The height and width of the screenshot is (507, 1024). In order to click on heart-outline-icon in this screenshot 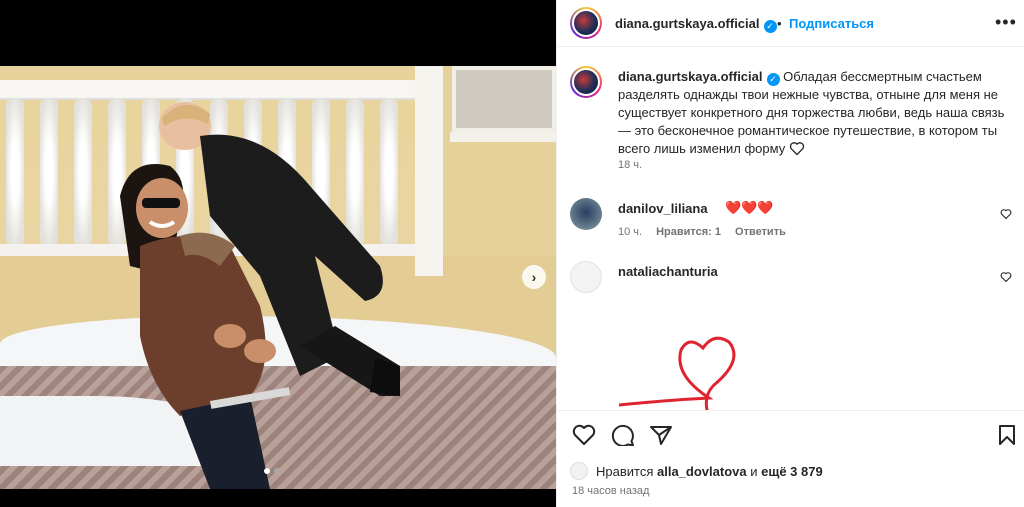, I will do `click(796, 149)`.